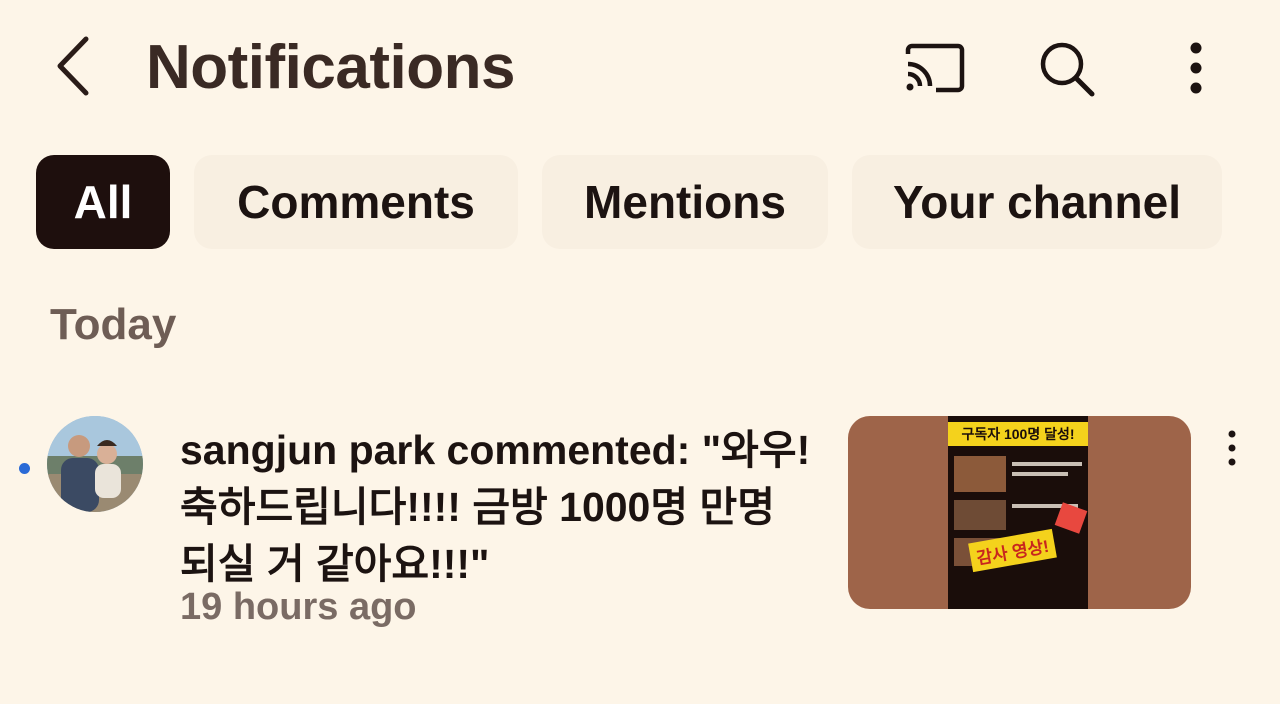 The image size is (1280, 704). I want to click on thumbnail-sticker: 감사 영상!, so click(1012, 550).